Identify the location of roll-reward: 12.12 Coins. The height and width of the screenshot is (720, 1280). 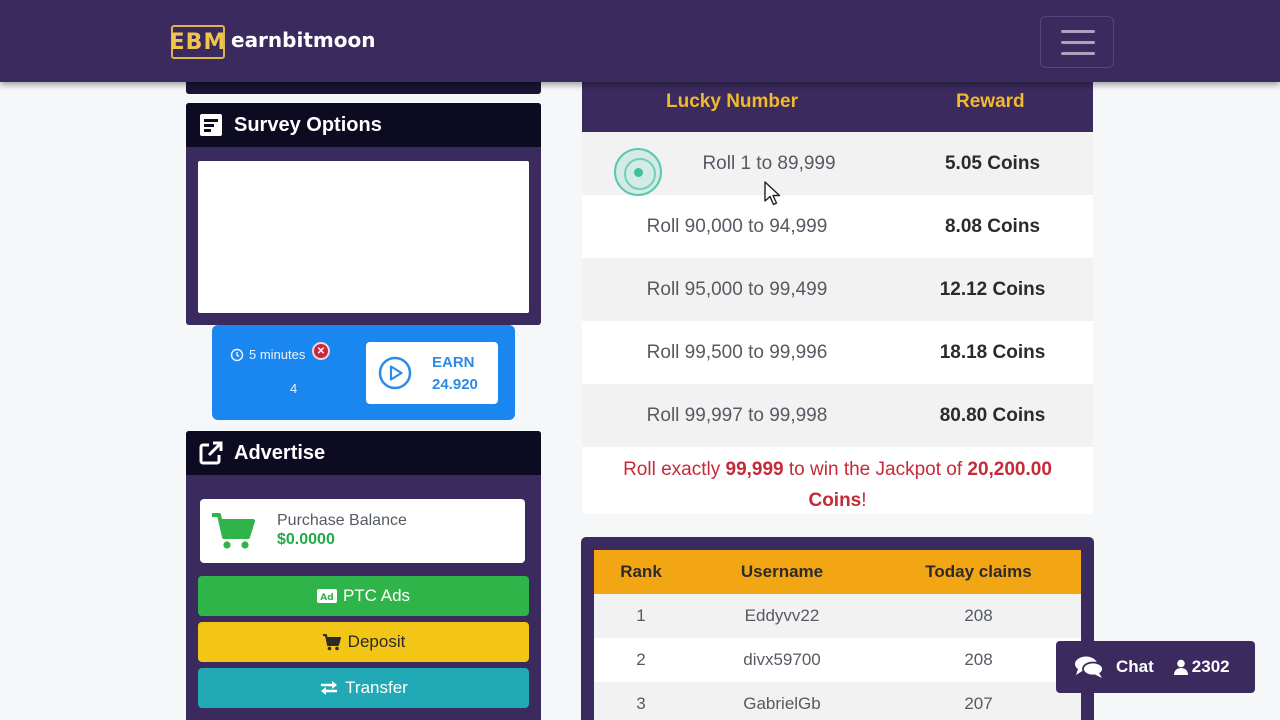
(992, 289).